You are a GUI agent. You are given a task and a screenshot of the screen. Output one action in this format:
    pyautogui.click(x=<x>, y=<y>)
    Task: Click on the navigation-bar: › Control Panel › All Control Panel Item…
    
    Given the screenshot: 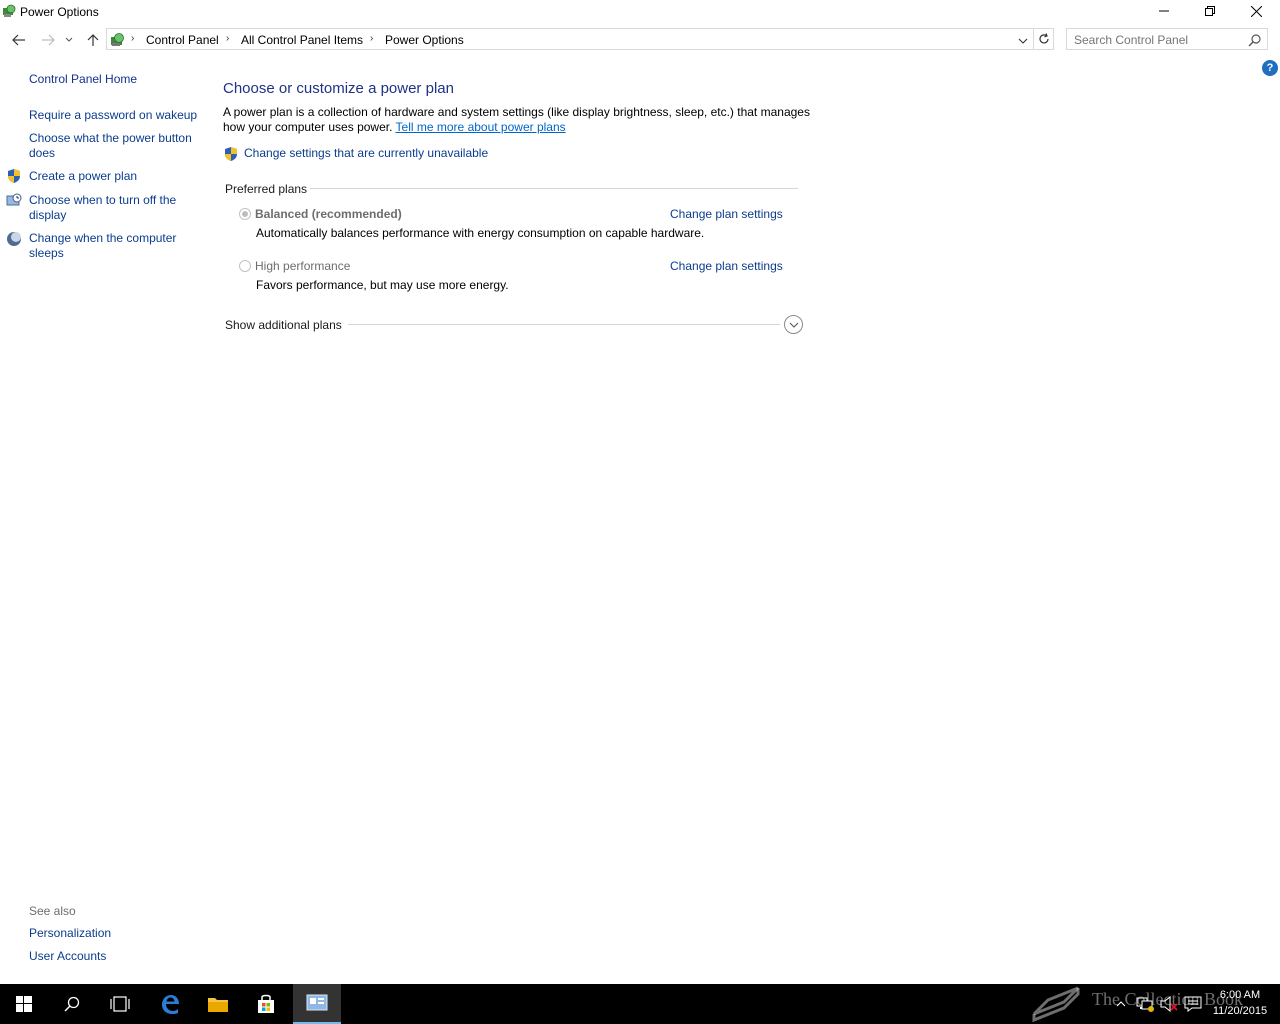 What is the action you would take?
    pyautogui.click(x=640, y=40)
    